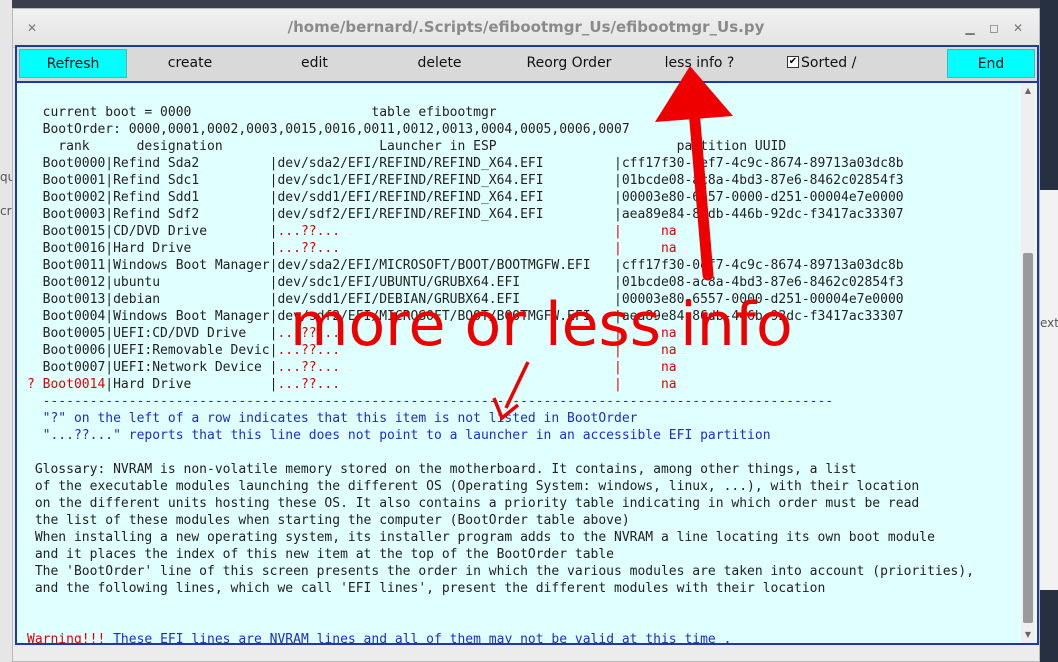  Describe the element at coordinates (511, 391) in the screenshot. I see `arrow-down-to-notes-icon` at that location.